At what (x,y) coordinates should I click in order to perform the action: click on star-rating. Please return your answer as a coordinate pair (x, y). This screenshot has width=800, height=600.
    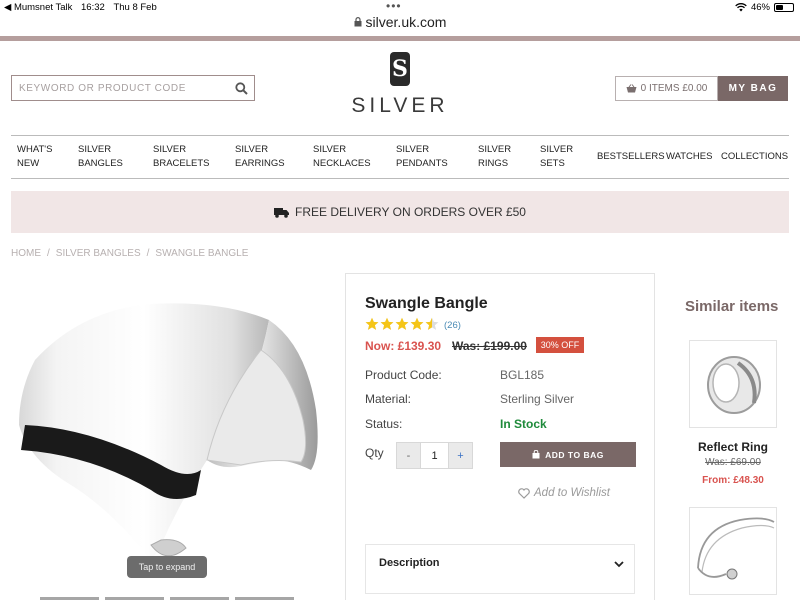
    Looking at the image, I should click on (402, 324).